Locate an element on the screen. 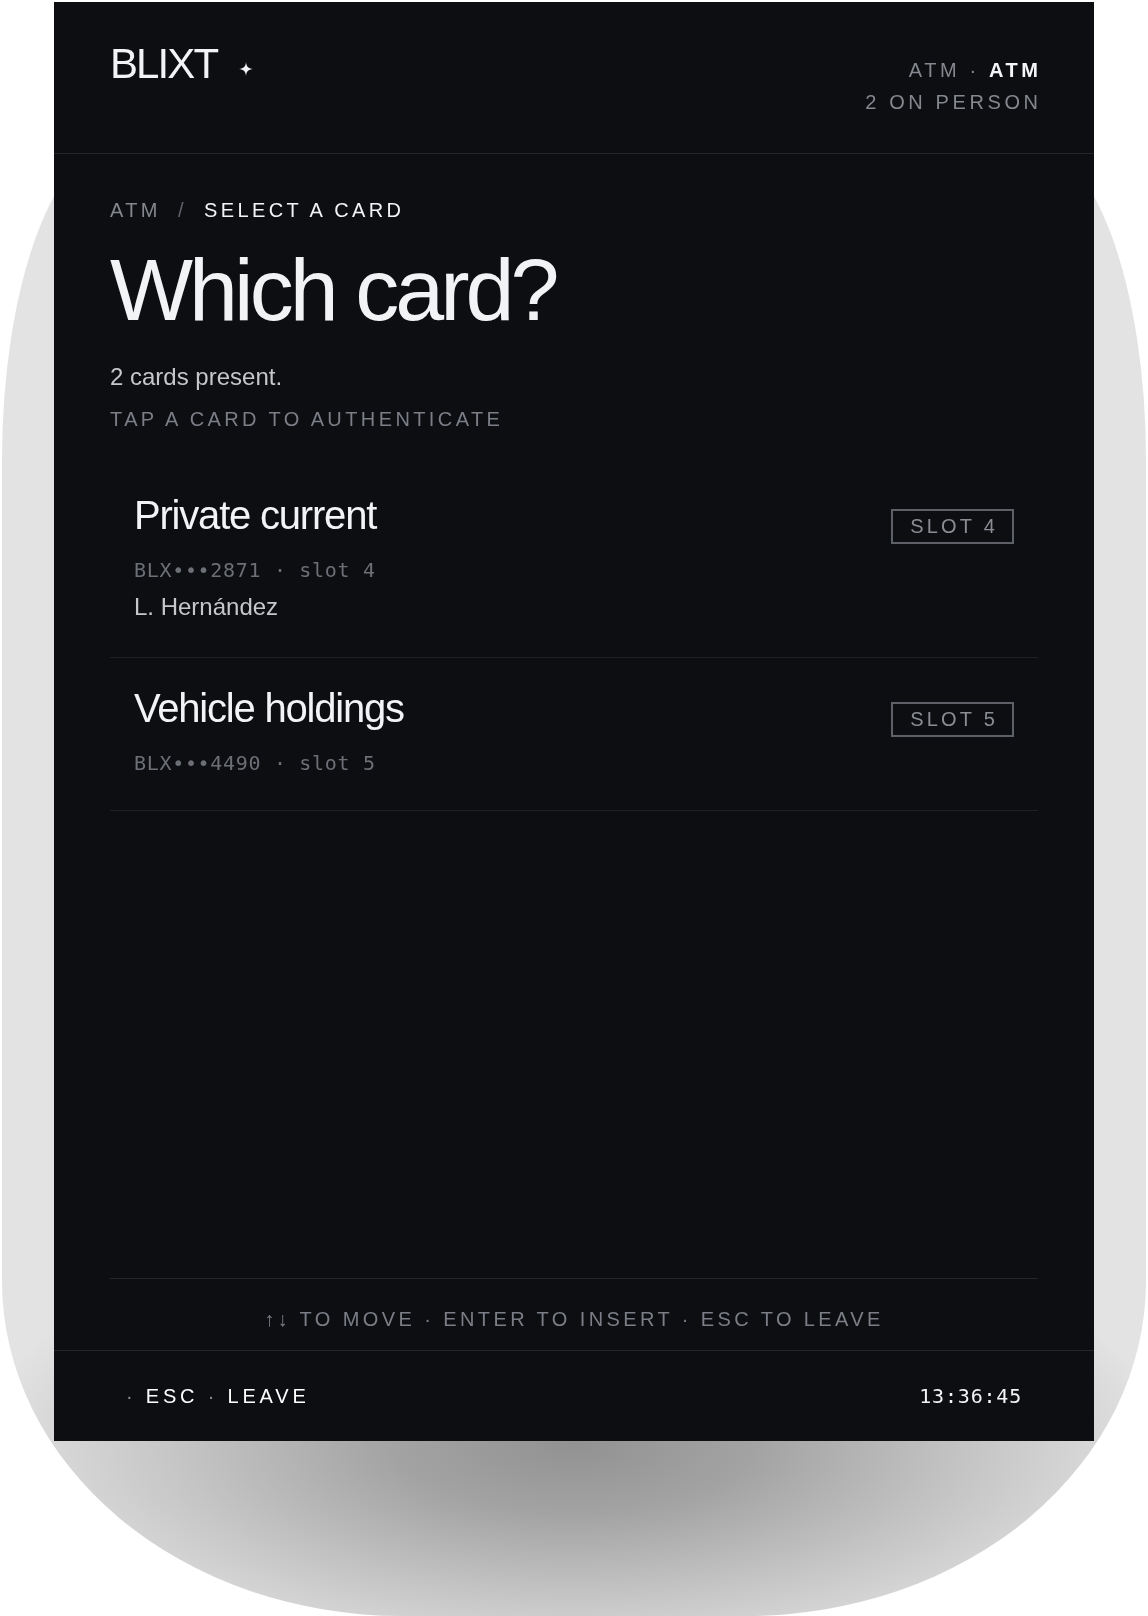 This screenshot has width=1148, height=1616. presence-count: 2 ON PERSON is located at coordinates (953, 102).